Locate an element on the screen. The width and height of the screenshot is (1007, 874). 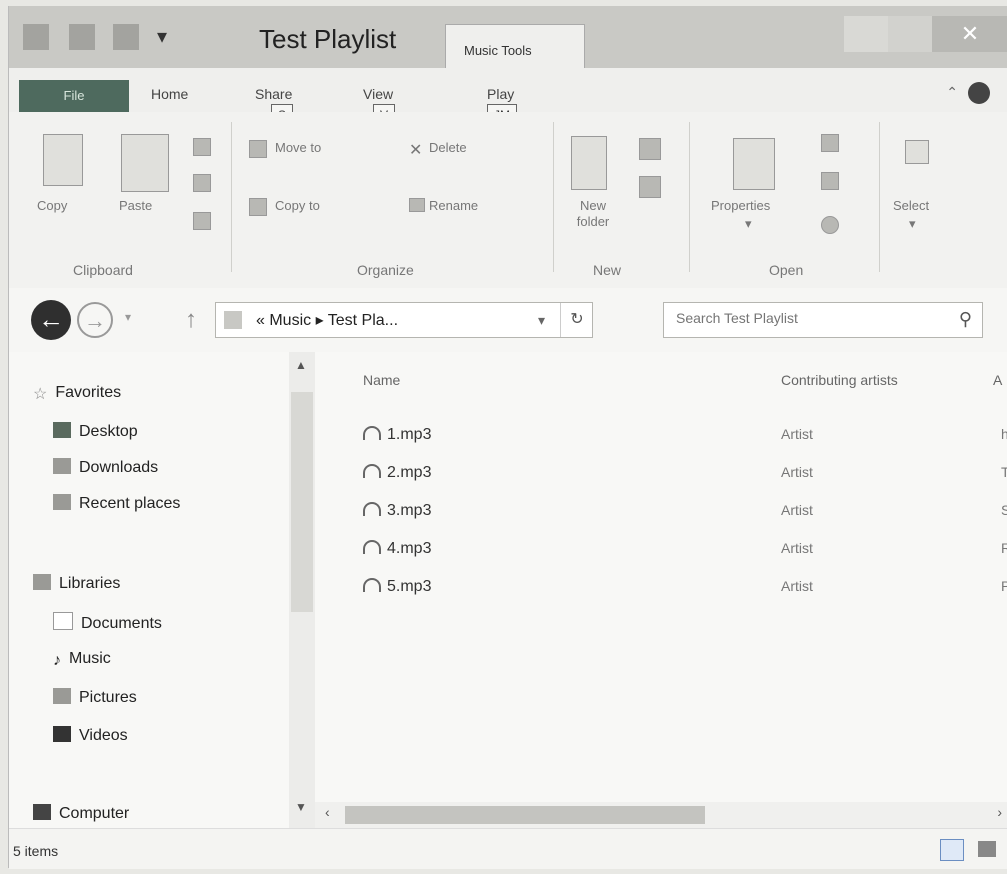
horizontal-scrollbar: ‹ › is located at coordinates (661, 815).